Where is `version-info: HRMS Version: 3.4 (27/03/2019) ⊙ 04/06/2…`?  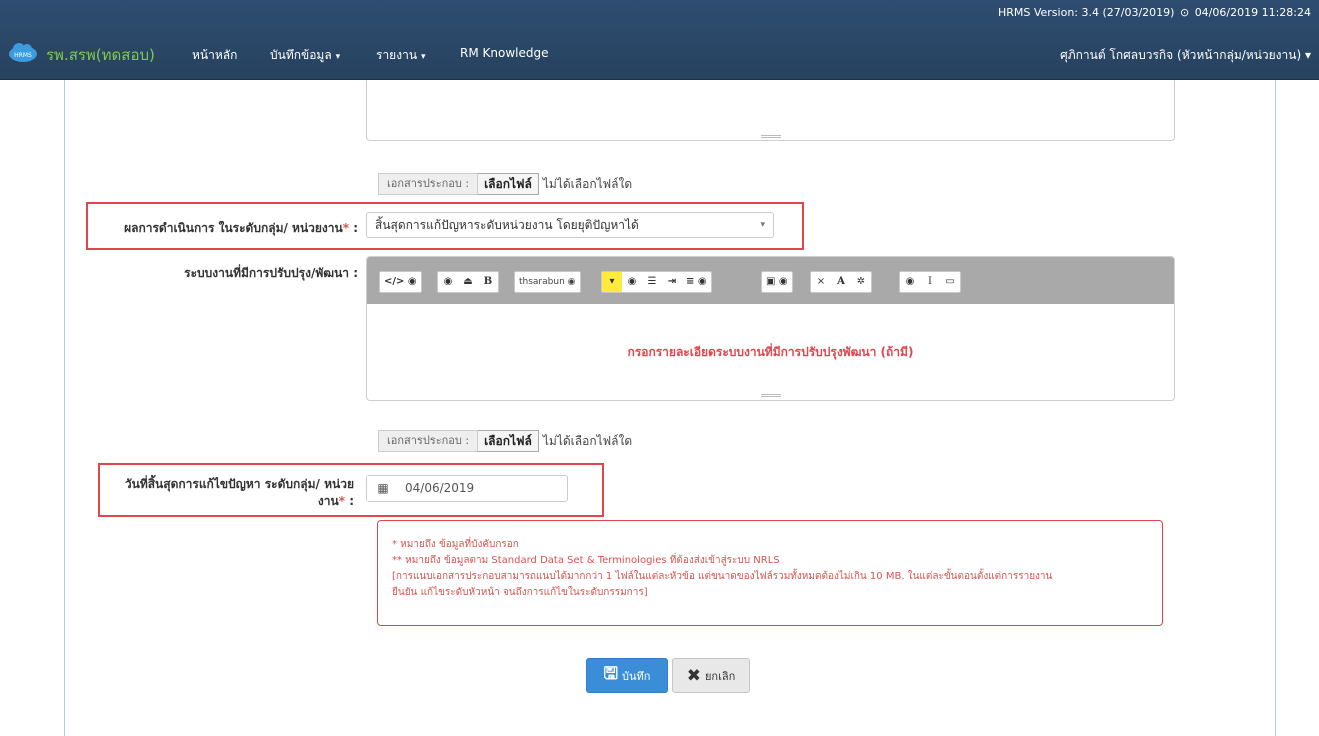 version-info: HRMS Version: 3.4 (27/03/2019) ⊙ 04/06/2… is located at coordinates (1154, 12).